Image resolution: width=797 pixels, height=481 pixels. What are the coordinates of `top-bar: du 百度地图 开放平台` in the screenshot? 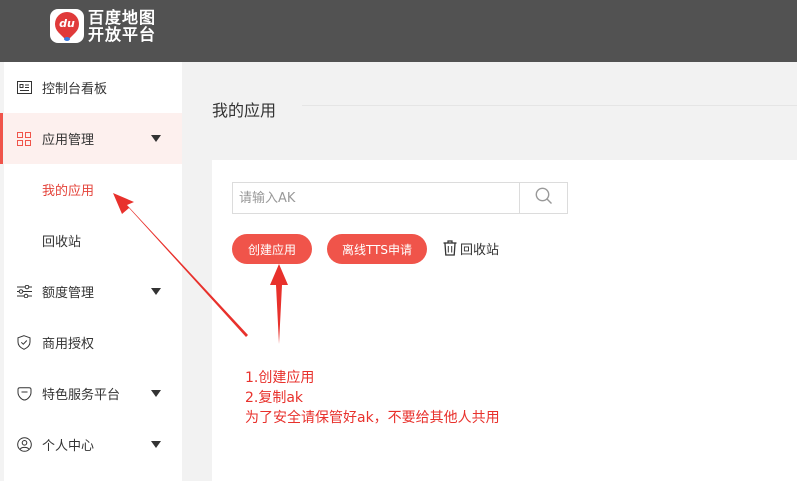 It's located at (398, 31).